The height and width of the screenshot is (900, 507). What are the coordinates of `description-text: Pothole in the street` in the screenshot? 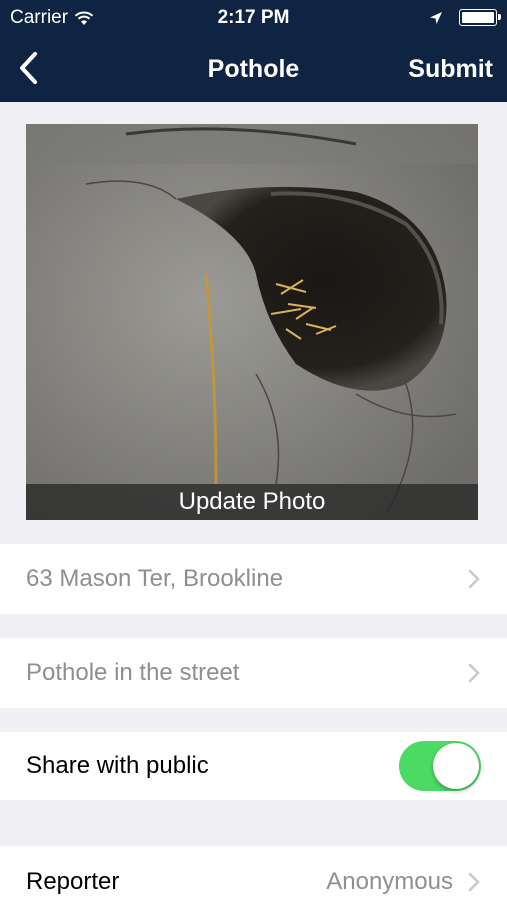 It's located at (133, 672).